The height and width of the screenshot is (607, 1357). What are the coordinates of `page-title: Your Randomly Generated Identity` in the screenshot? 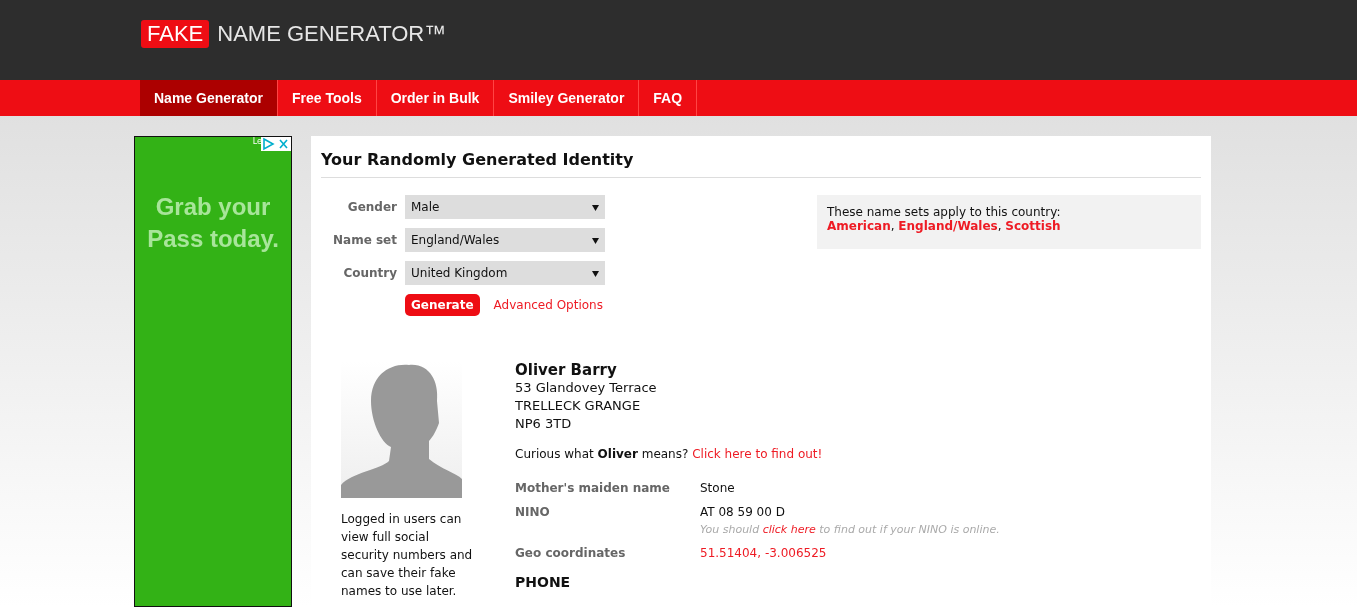 It's located at (761, 162).